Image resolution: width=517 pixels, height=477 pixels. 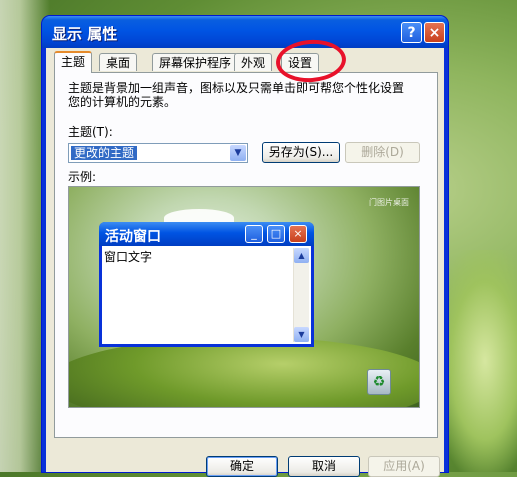 What do you see at coordinates (90, 132) in the screenshot?
I see `theme-label: 主题(T):` at bounding box center [90, 132].